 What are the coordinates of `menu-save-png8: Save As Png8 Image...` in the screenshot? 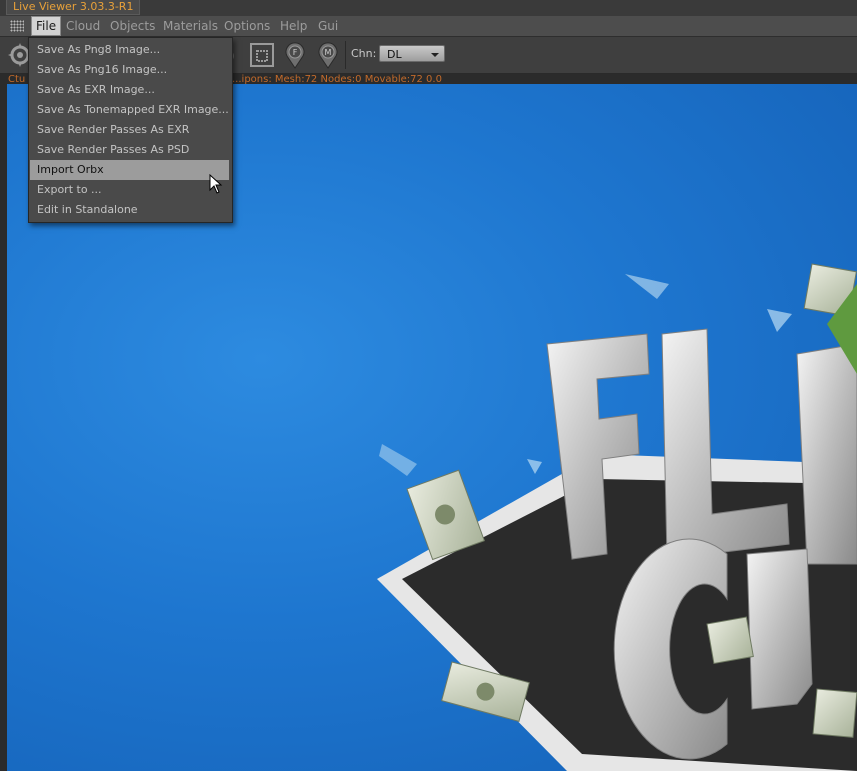 It's located at (129, 50).